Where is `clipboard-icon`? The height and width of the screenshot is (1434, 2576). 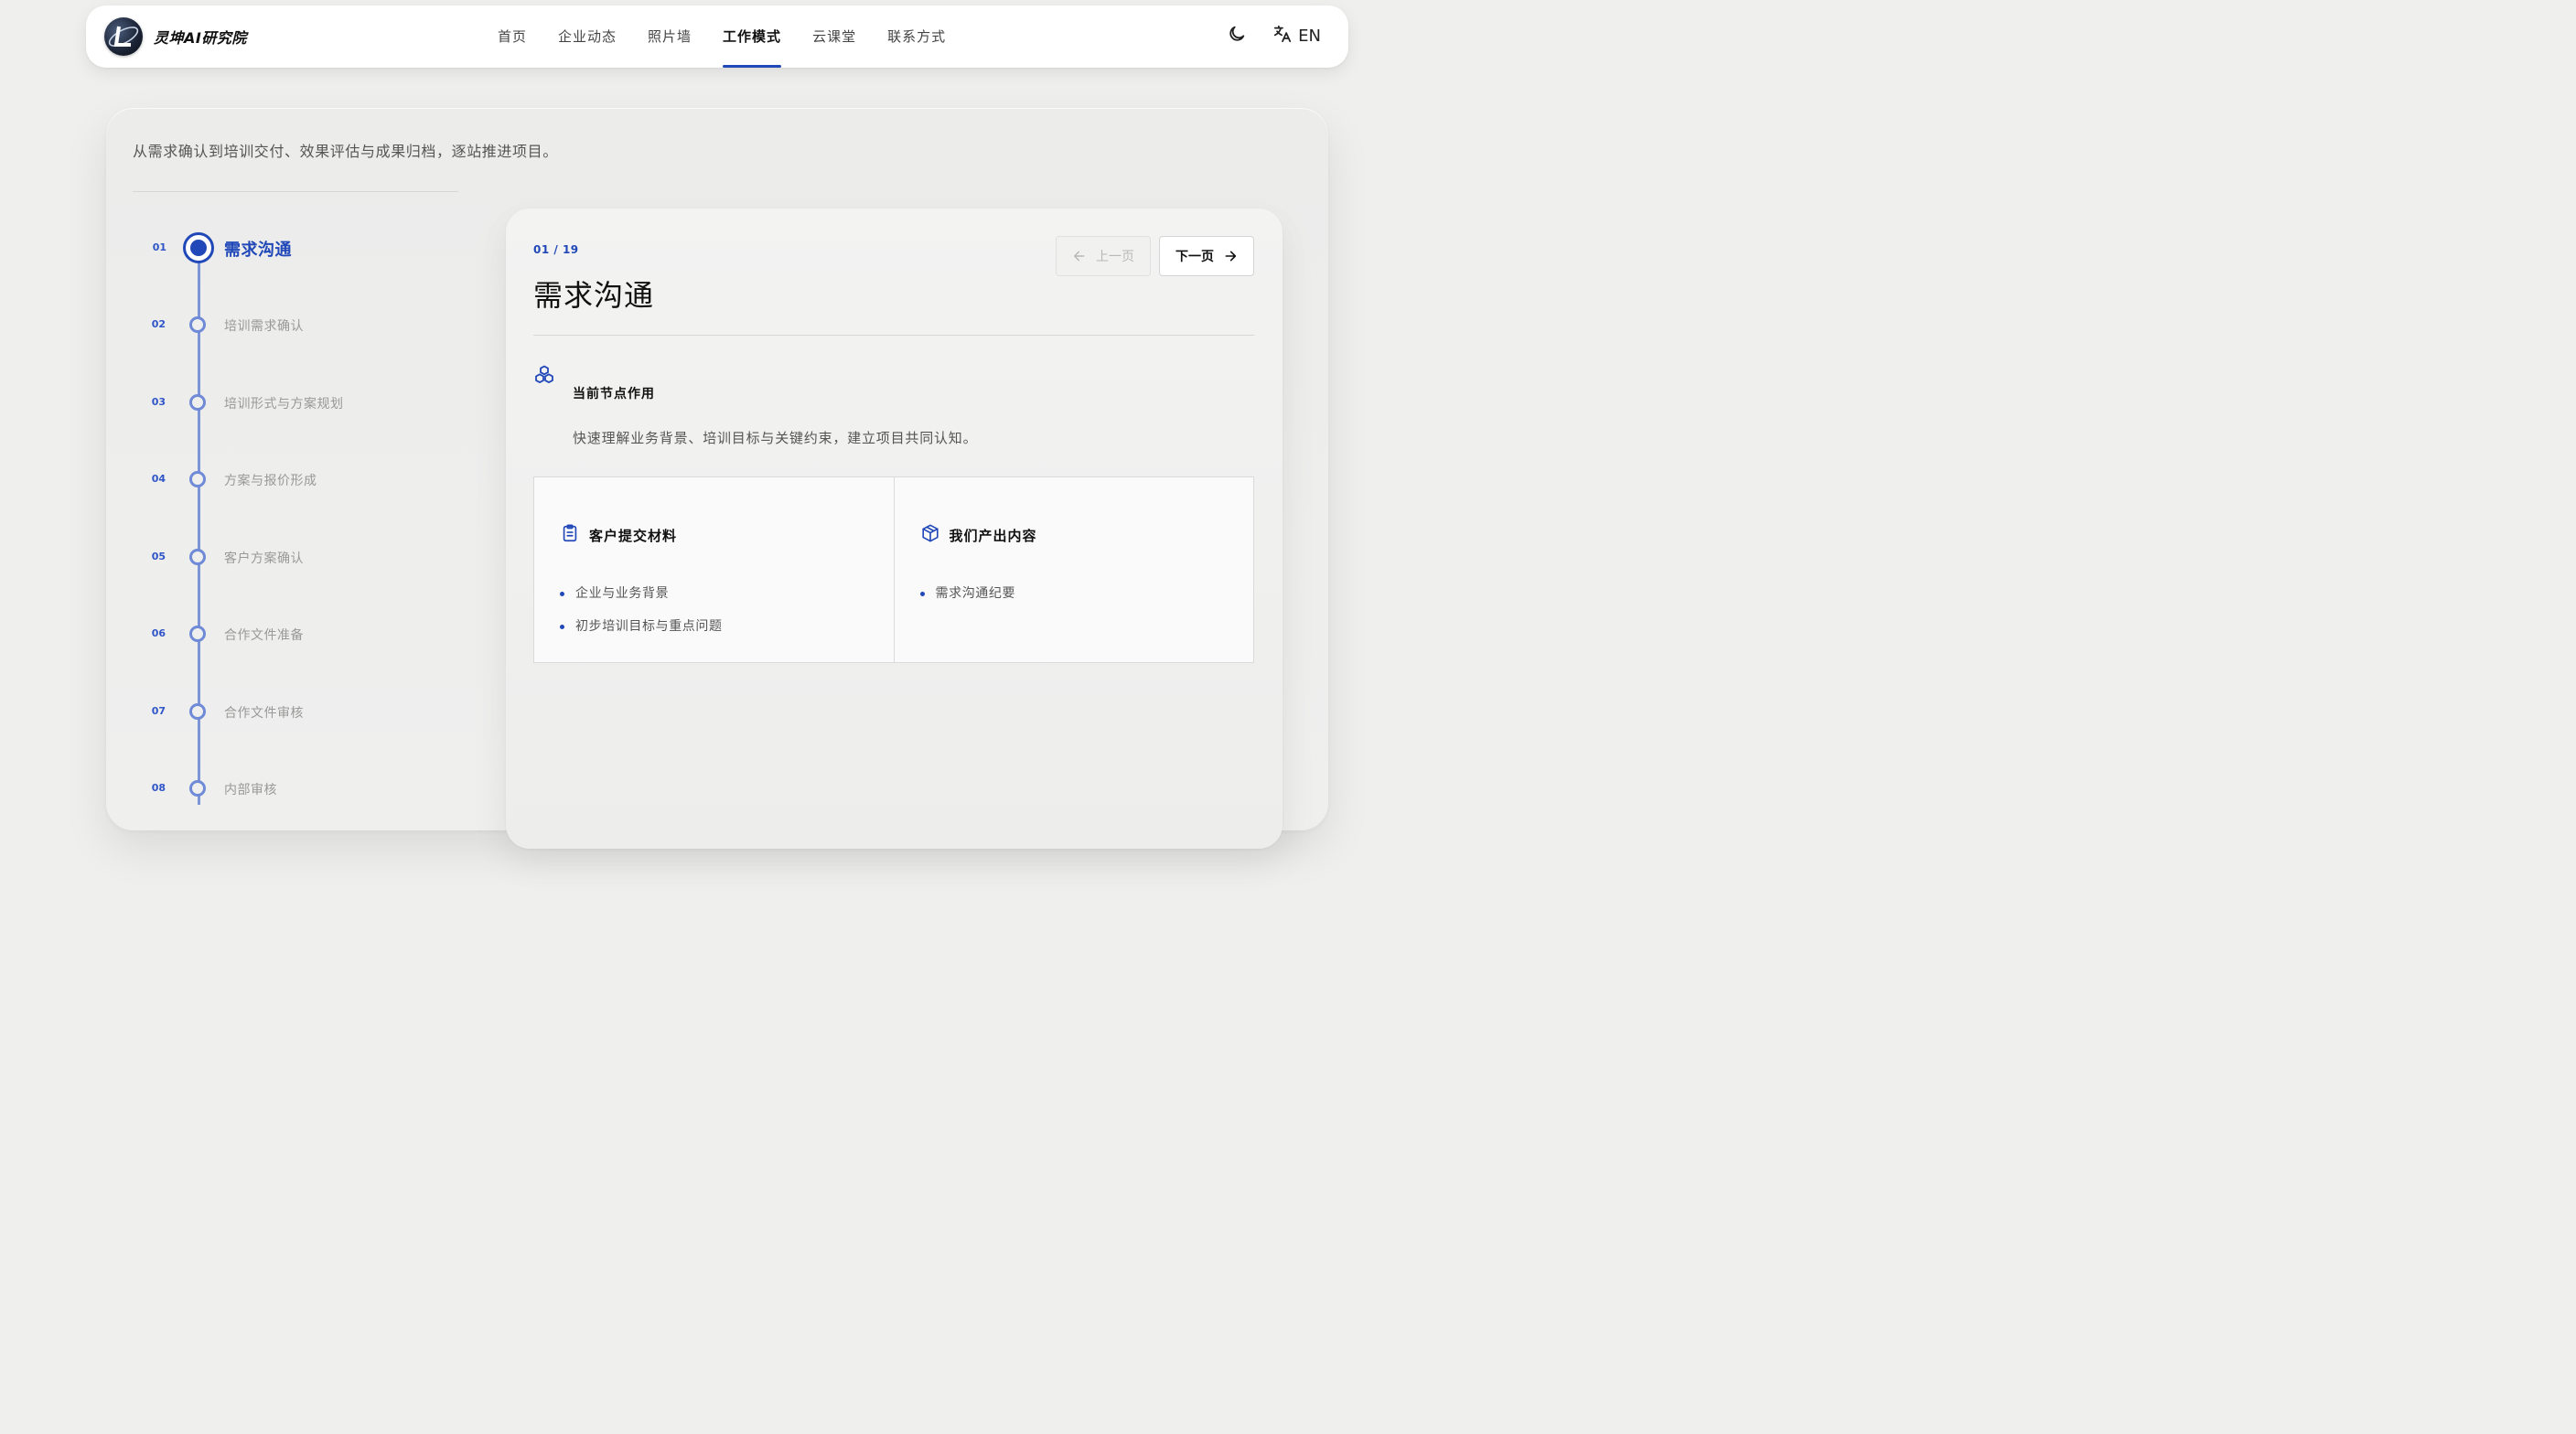
clipboard-icon is located at coordinates (570, 535).